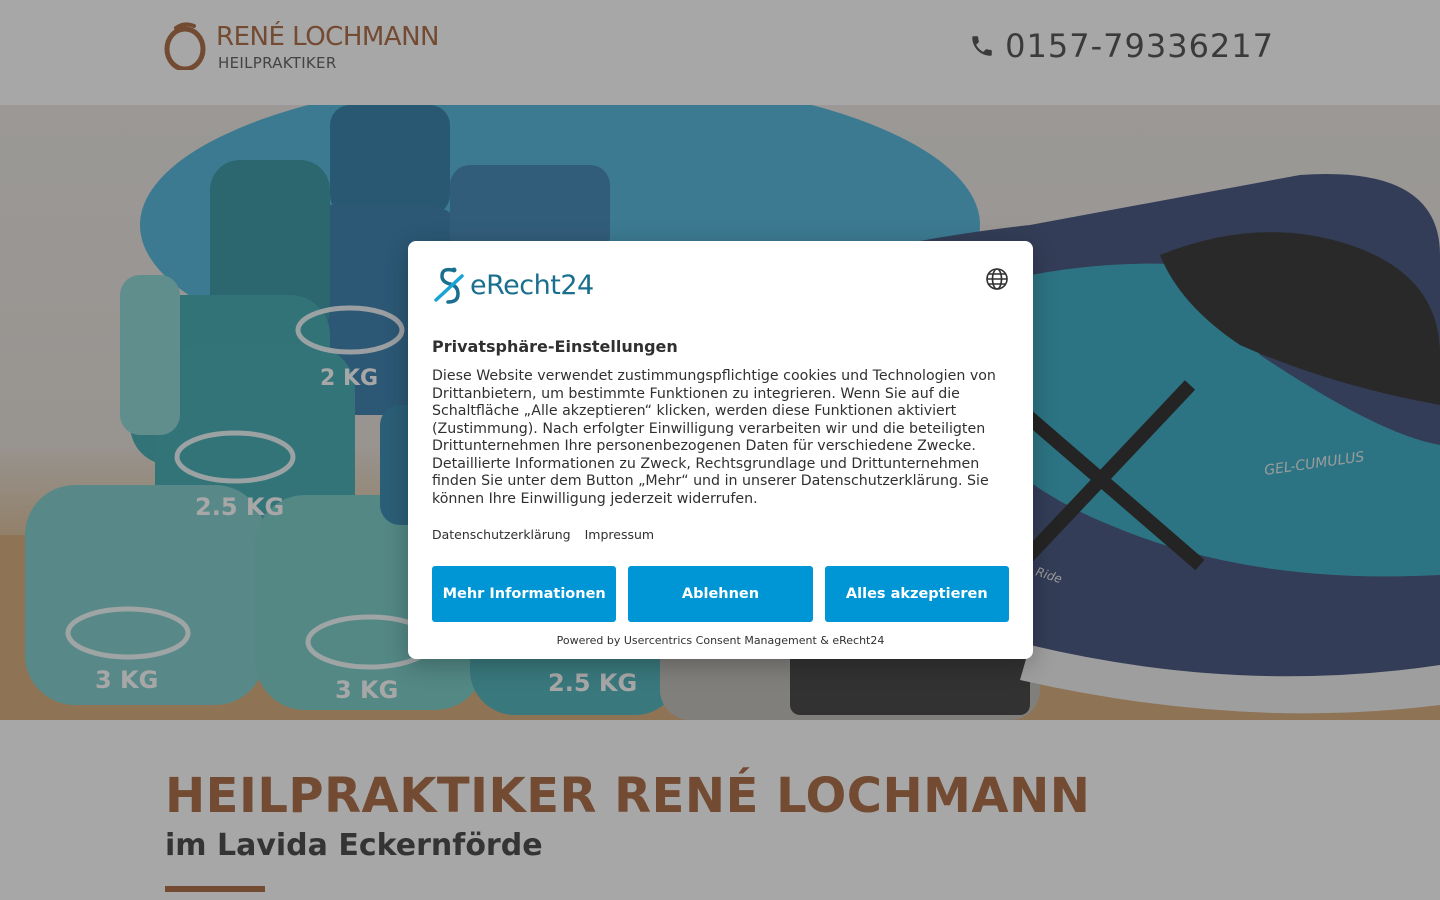  Describe the element at coordinates (501, 534) in the screenshot. I see `privacy-policy-link: Datenschutzerklärung` at that location.